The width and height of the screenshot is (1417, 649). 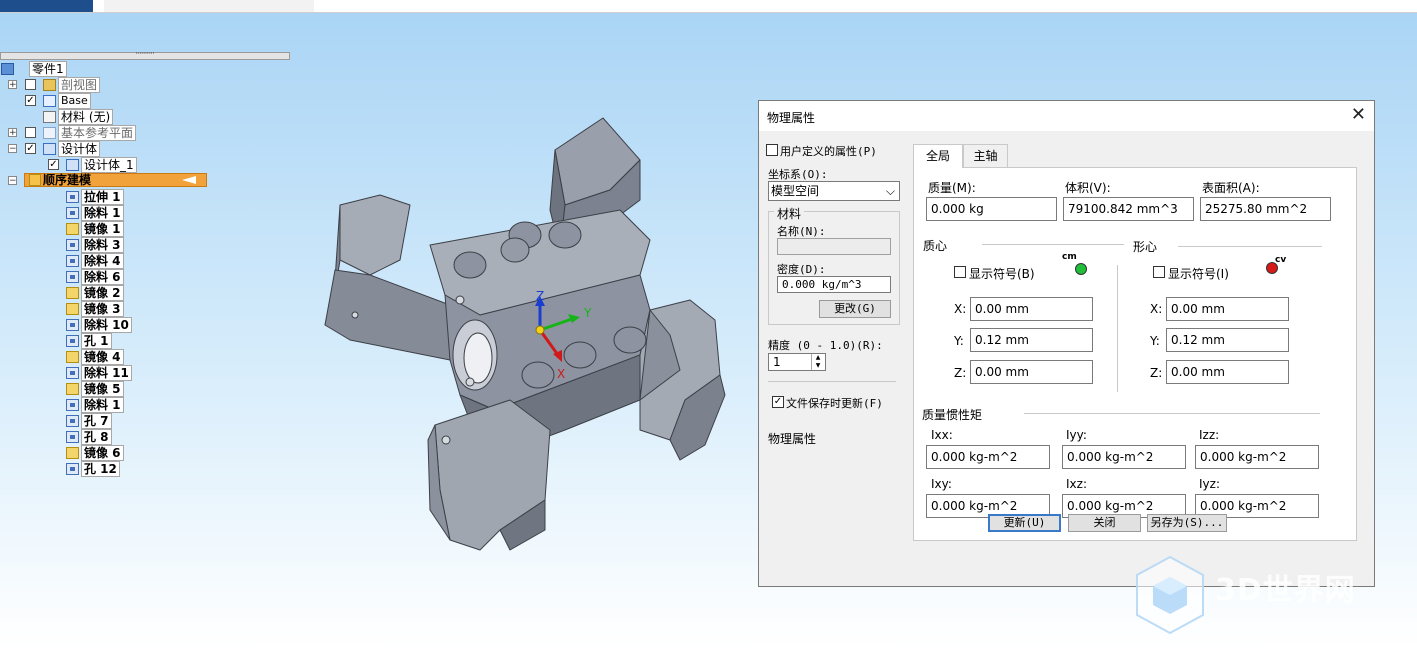 I want to click on izz-field: 0.000 kg-m^2, so click(x=1257, y=457).